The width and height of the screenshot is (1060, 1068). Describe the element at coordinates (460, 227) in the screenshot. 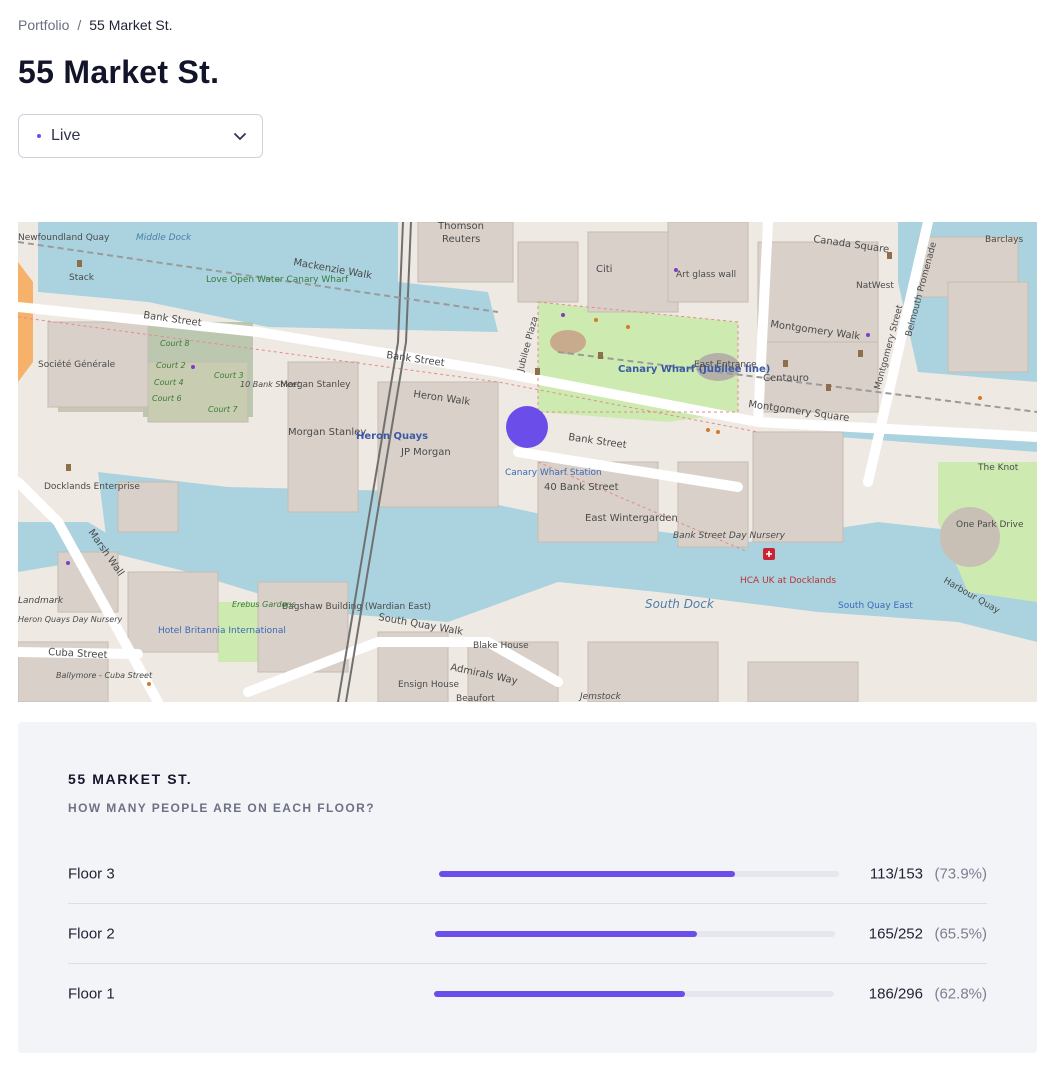

I see `map-label-thomson: Thomson` at that location.